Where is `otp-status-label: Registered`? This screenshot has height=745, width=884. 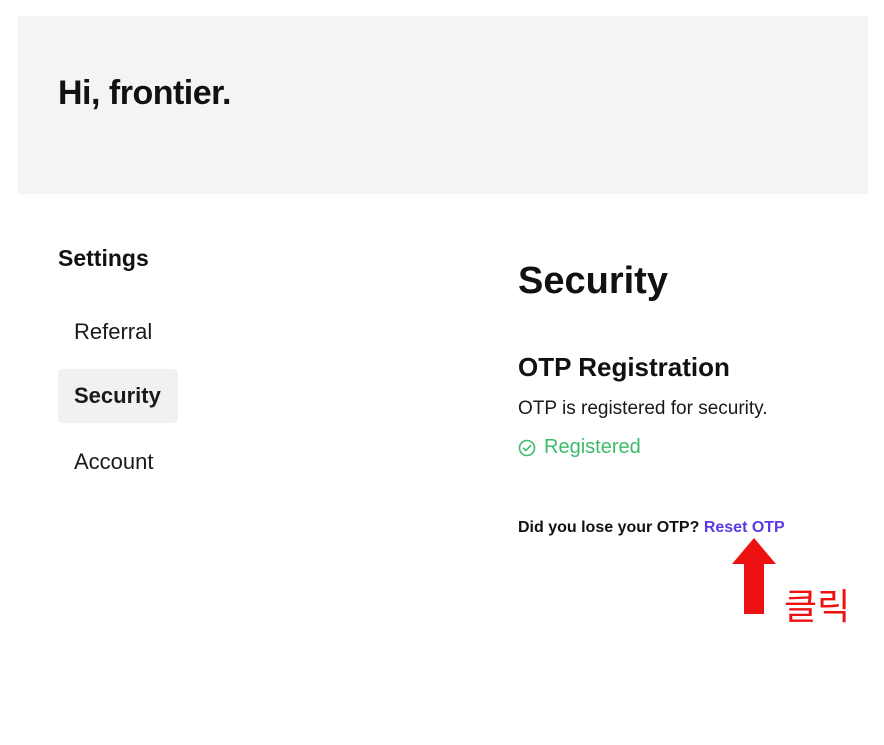
otp-status-label: Registered is located at coordinates (592, 447).